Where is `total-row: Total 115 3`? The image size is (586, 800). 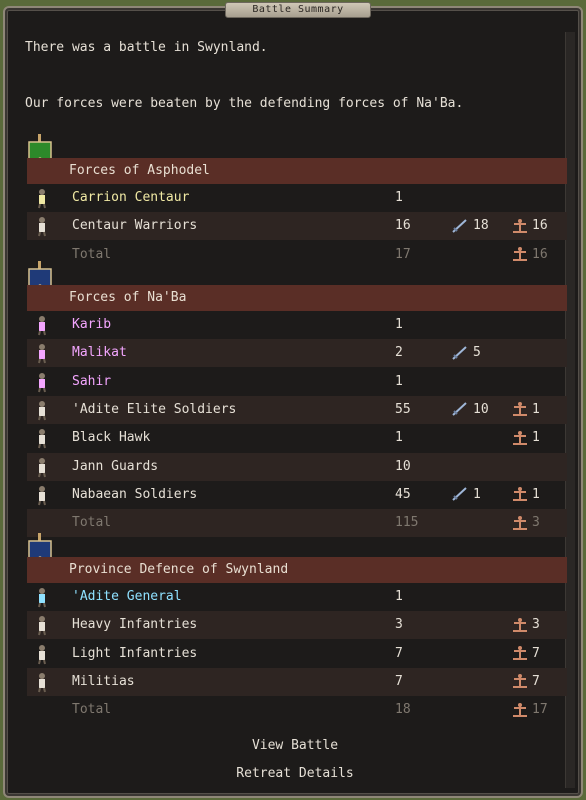 total-row: Total 115 3 is located at coordinates (297, 523).